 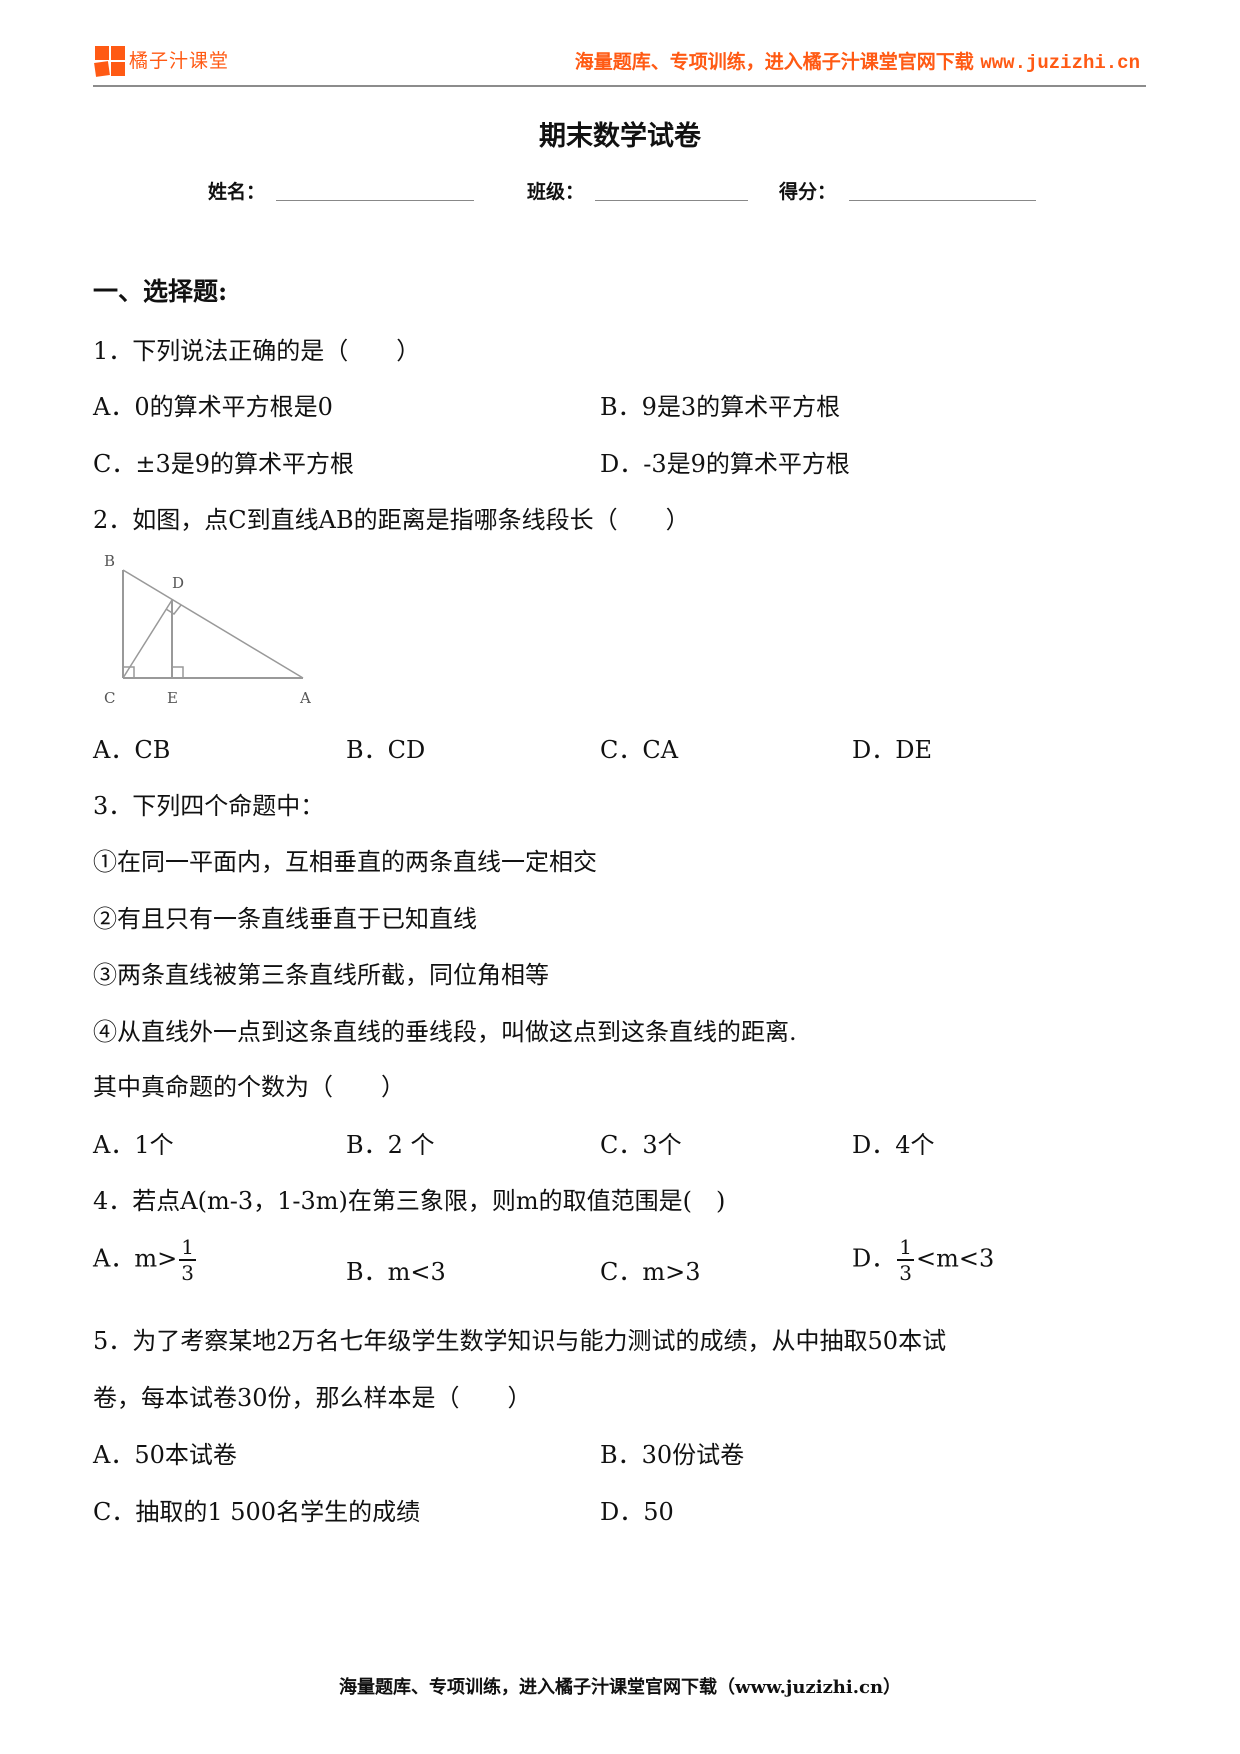 What do you see at coordinates (396, 1269) in the screenshot?
I see `question-4-option-b: B．m<3` at bounding box center [396, 1269].